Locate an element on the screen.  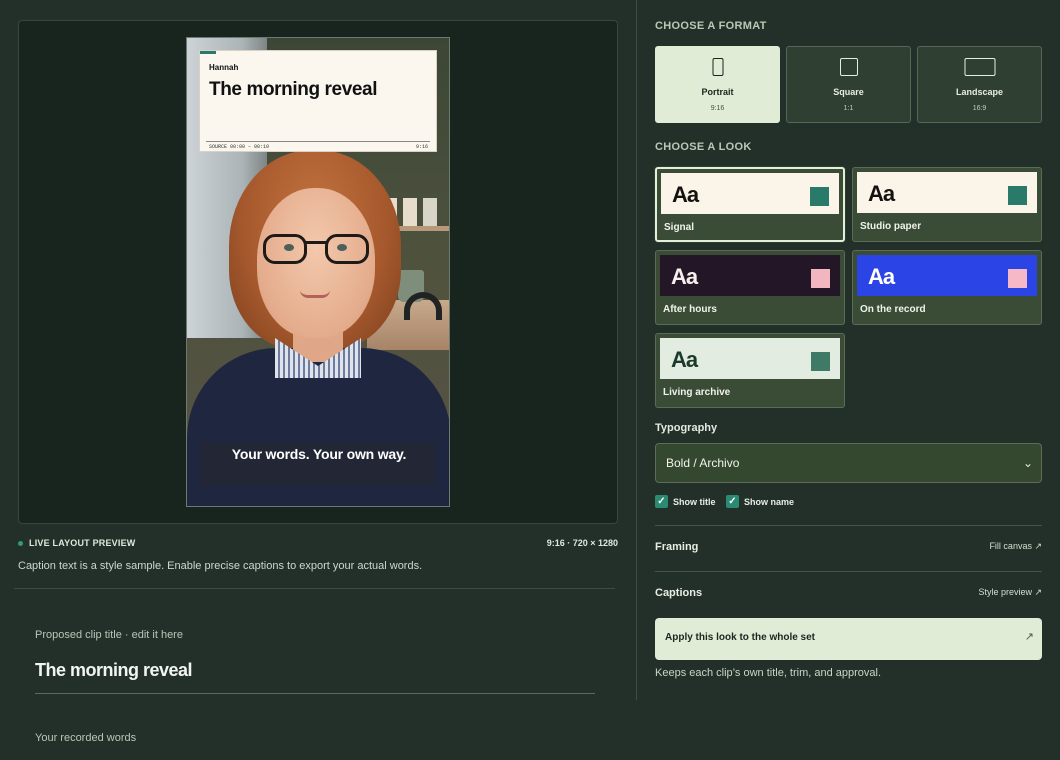
clip-title-underline is located at coordinates (315, 693).